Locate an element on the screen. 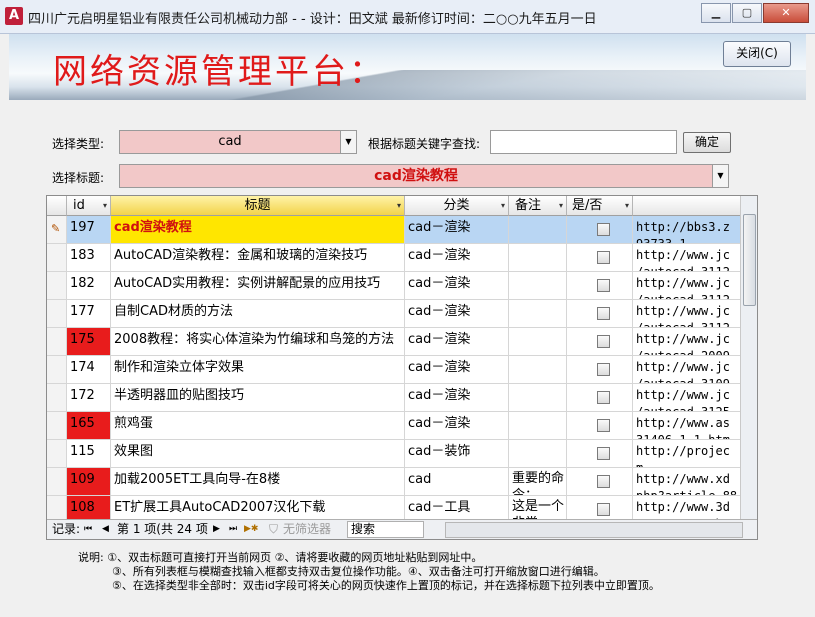 This screenshot has width=815, height=617. column-header-category: 分类 ▾ is located at coordinates (457, 206).